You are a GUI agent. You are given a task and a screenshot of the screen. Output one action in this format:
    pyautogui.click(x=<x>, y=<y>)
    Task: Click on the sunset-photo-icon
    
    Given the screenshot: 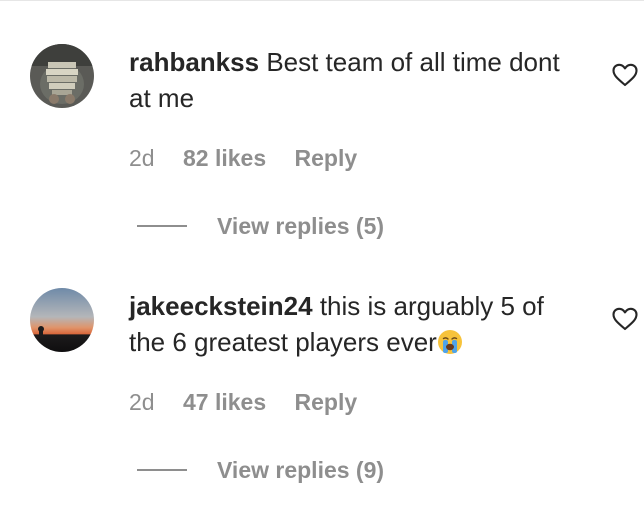 What is the action you would take?
    pyautogui.click(x=62, y=320)
    